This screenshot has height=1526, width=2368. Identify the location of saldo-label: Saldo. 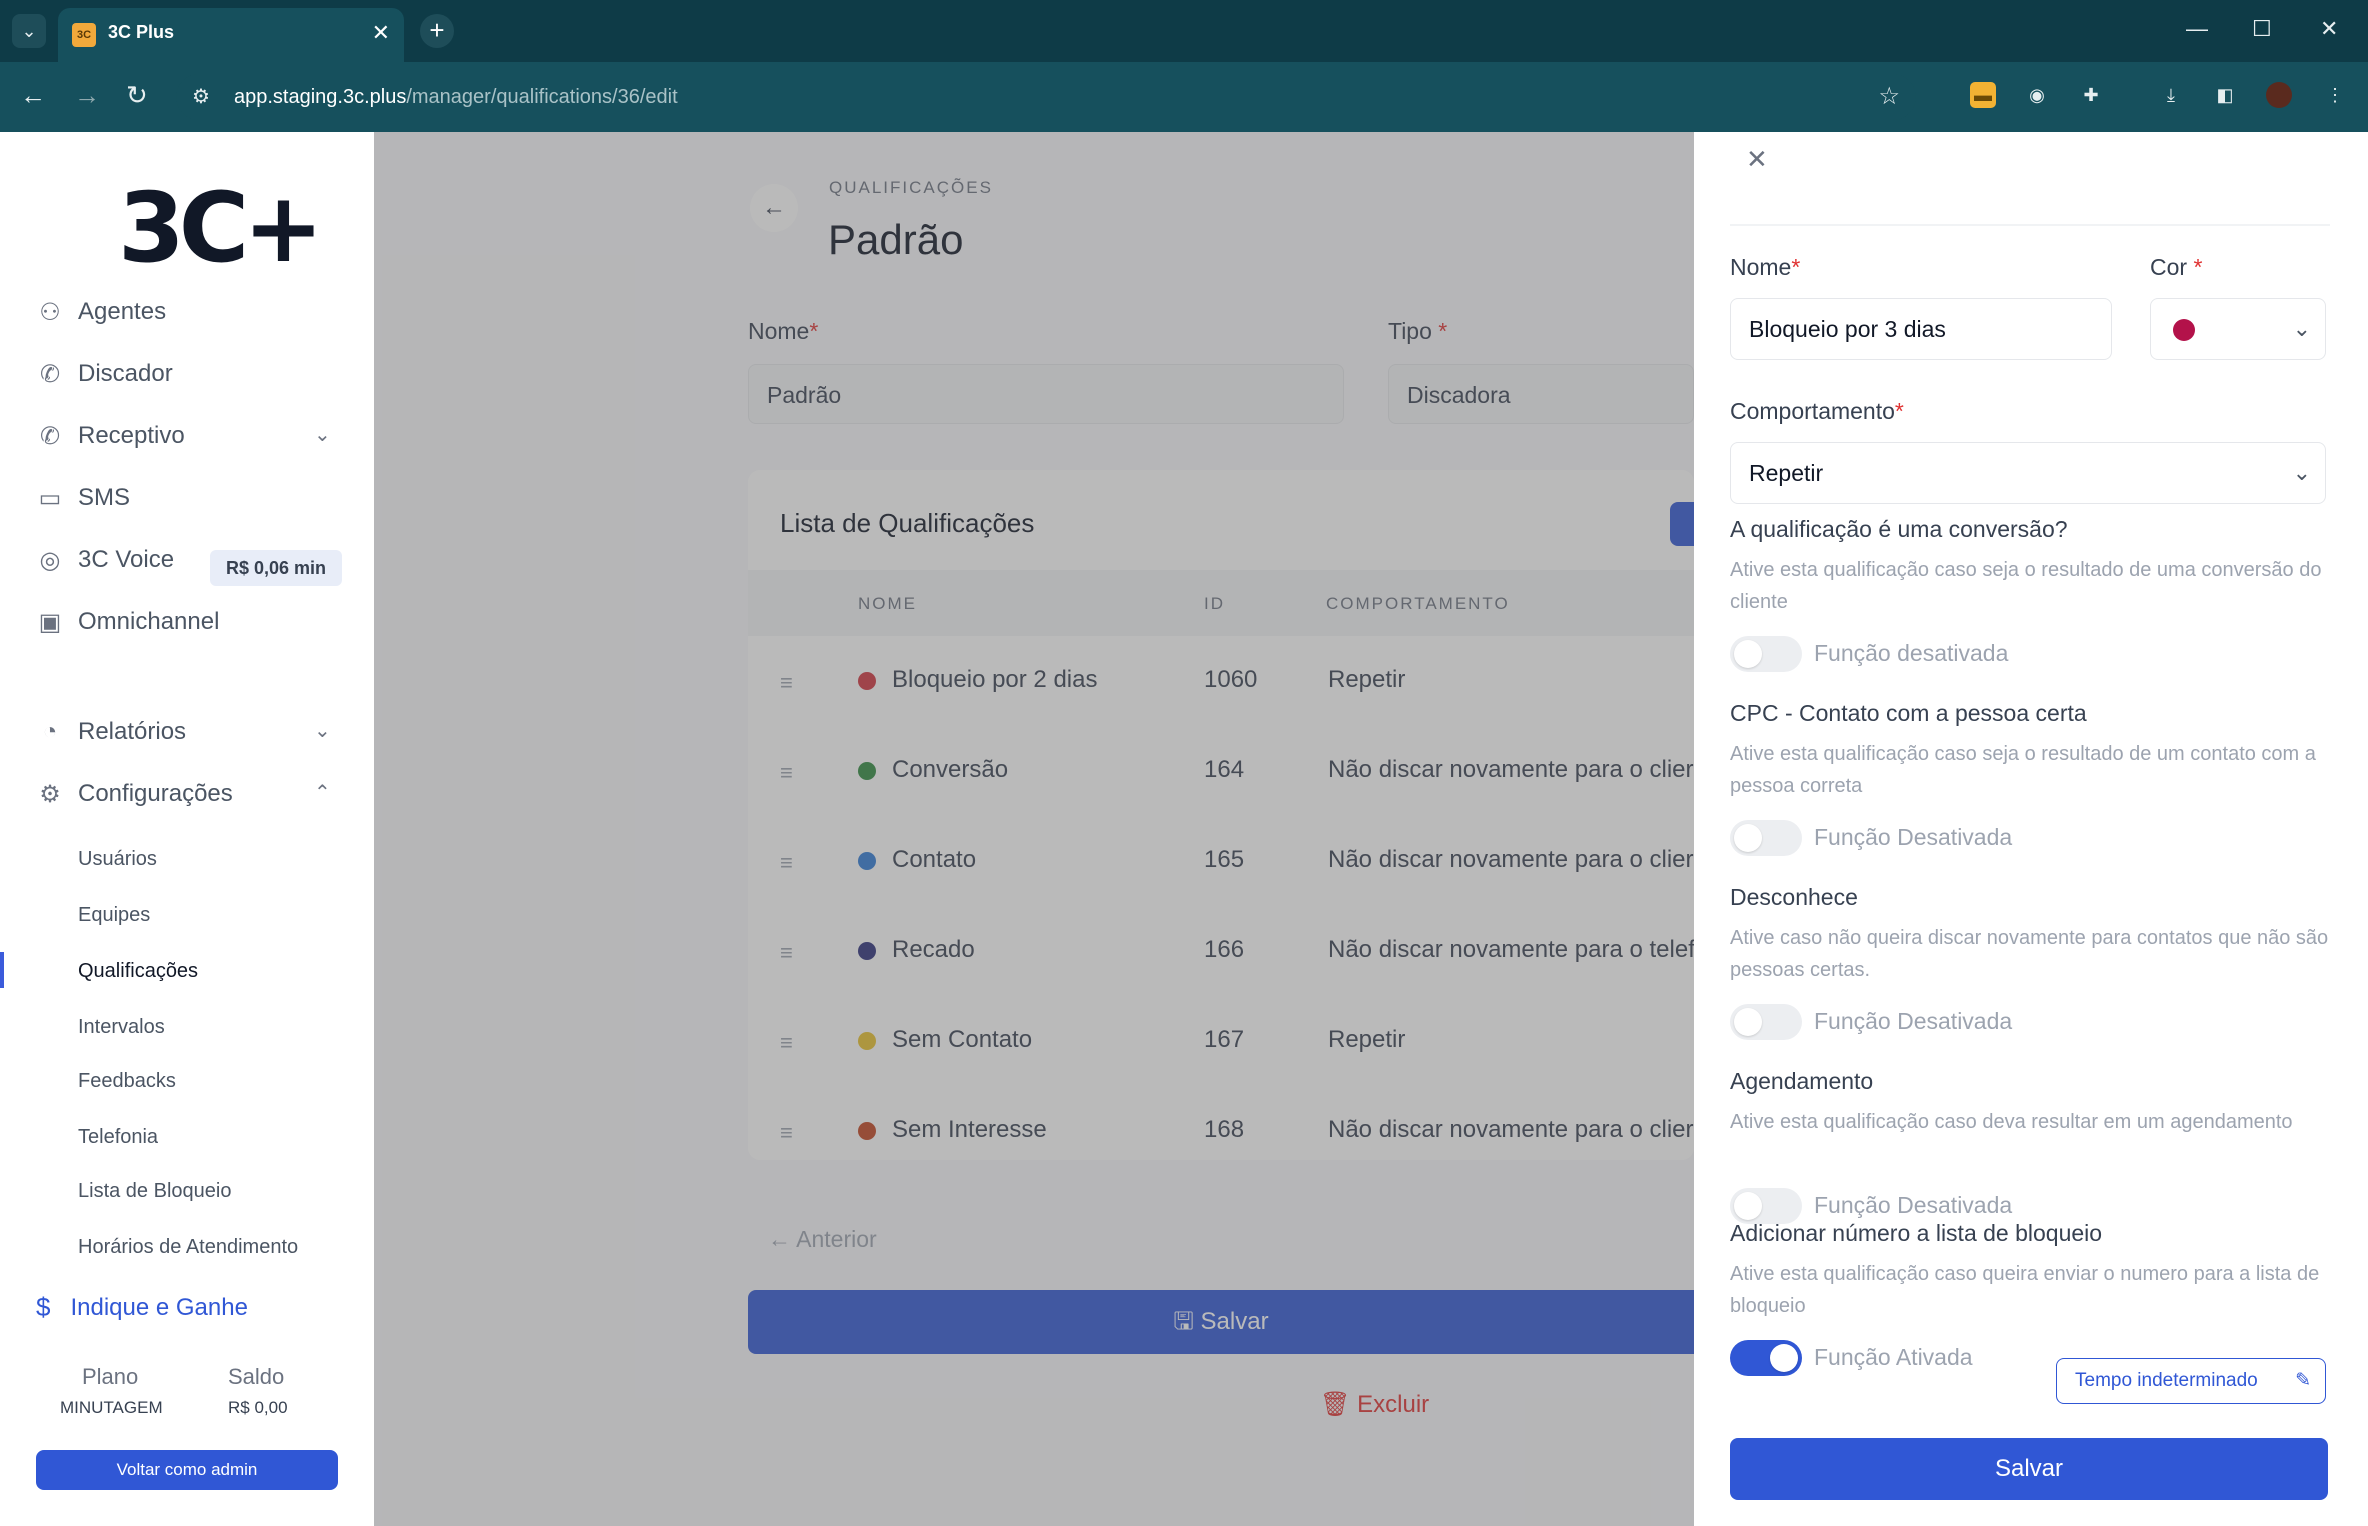
(256, 1376).